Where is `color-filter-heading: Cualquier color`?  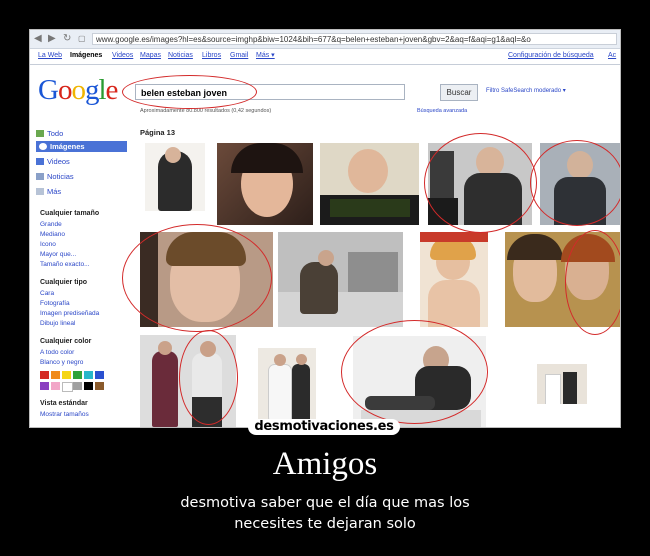 color-filter-heading: Cualquier color is located at coordinates (66, 341).